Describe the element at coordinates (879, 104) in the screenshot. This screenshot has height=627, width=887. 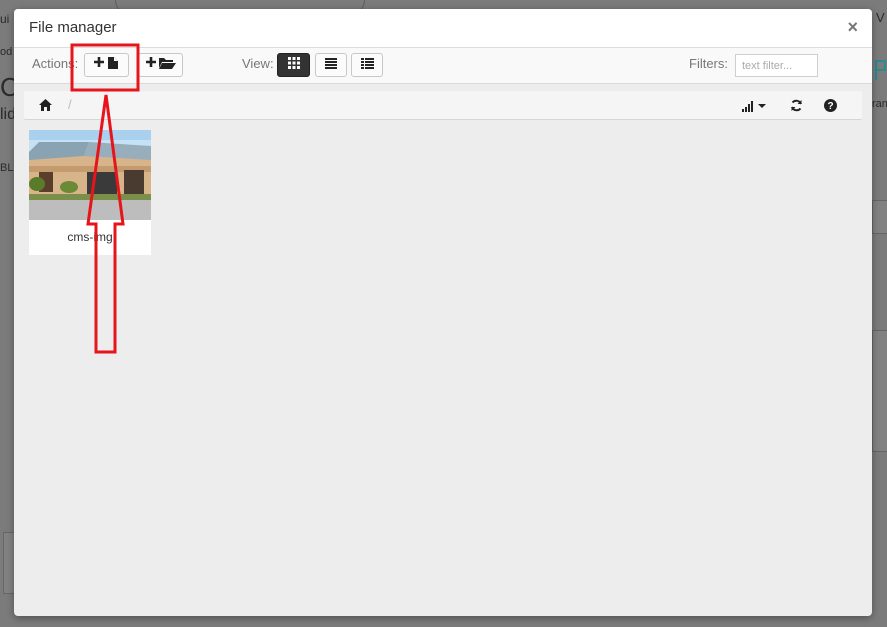
I see `background-text-fragment: ran` at that location.